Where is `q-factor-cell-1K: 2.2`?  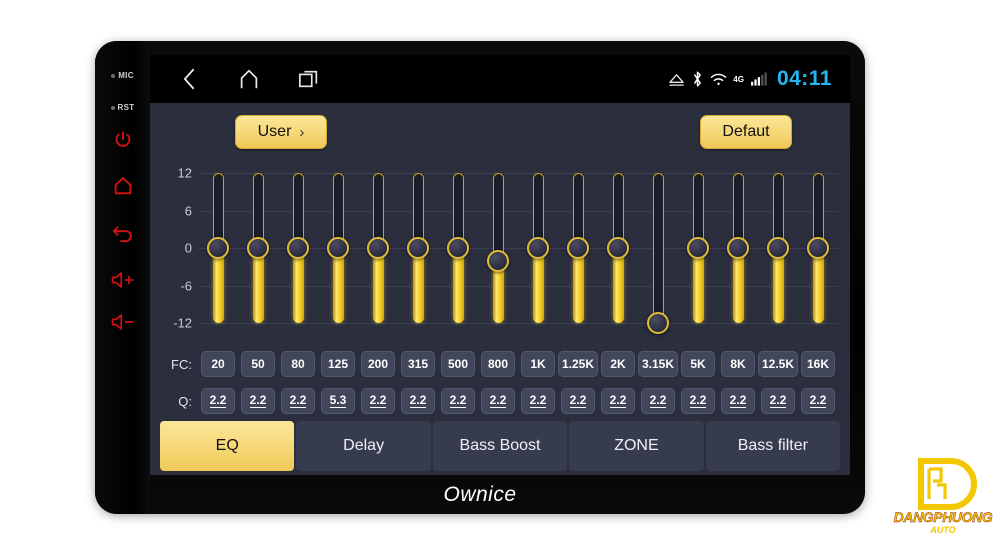
q-factor-cell-1K: 2.2 is located at coordinates (538, 401).